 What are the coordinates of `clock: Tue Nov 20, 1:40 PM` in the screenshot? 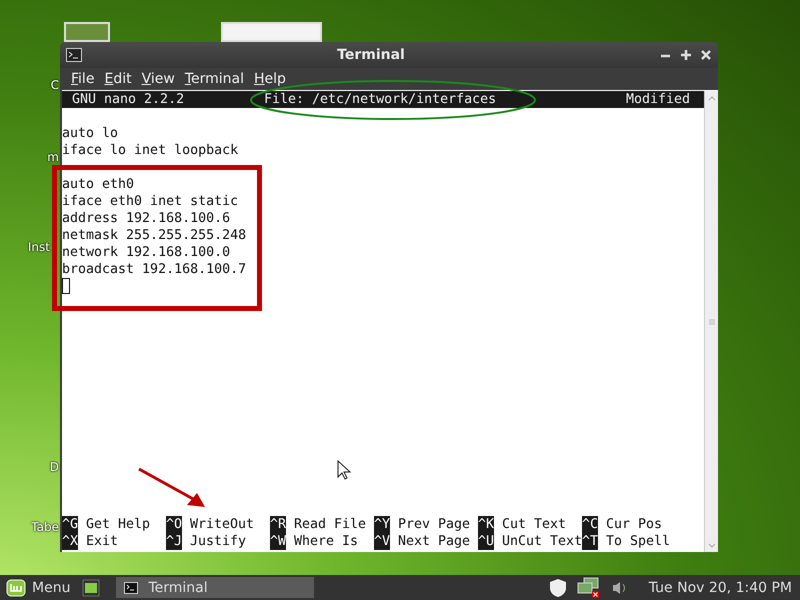 It's located at (720, 588).